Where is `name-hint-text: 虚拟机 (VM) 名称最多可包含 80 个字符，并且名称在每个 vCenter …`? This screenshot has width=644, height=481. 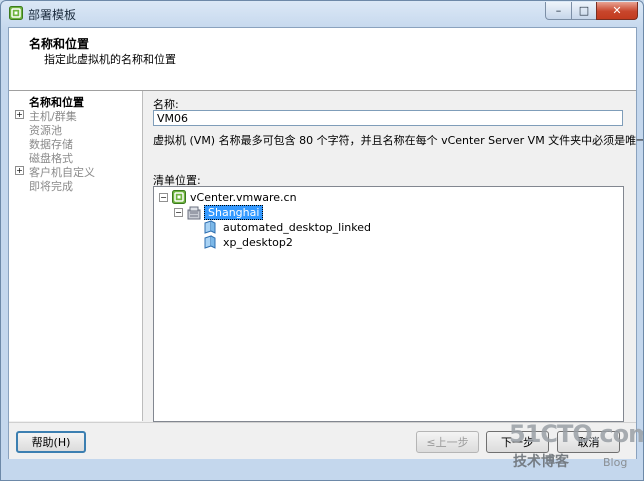 name-hint-text: 虚拟机 (VM) 名称最多可包含 80 个字符，并且名称在每个 vCenter … is located at coordinates (398, 140).